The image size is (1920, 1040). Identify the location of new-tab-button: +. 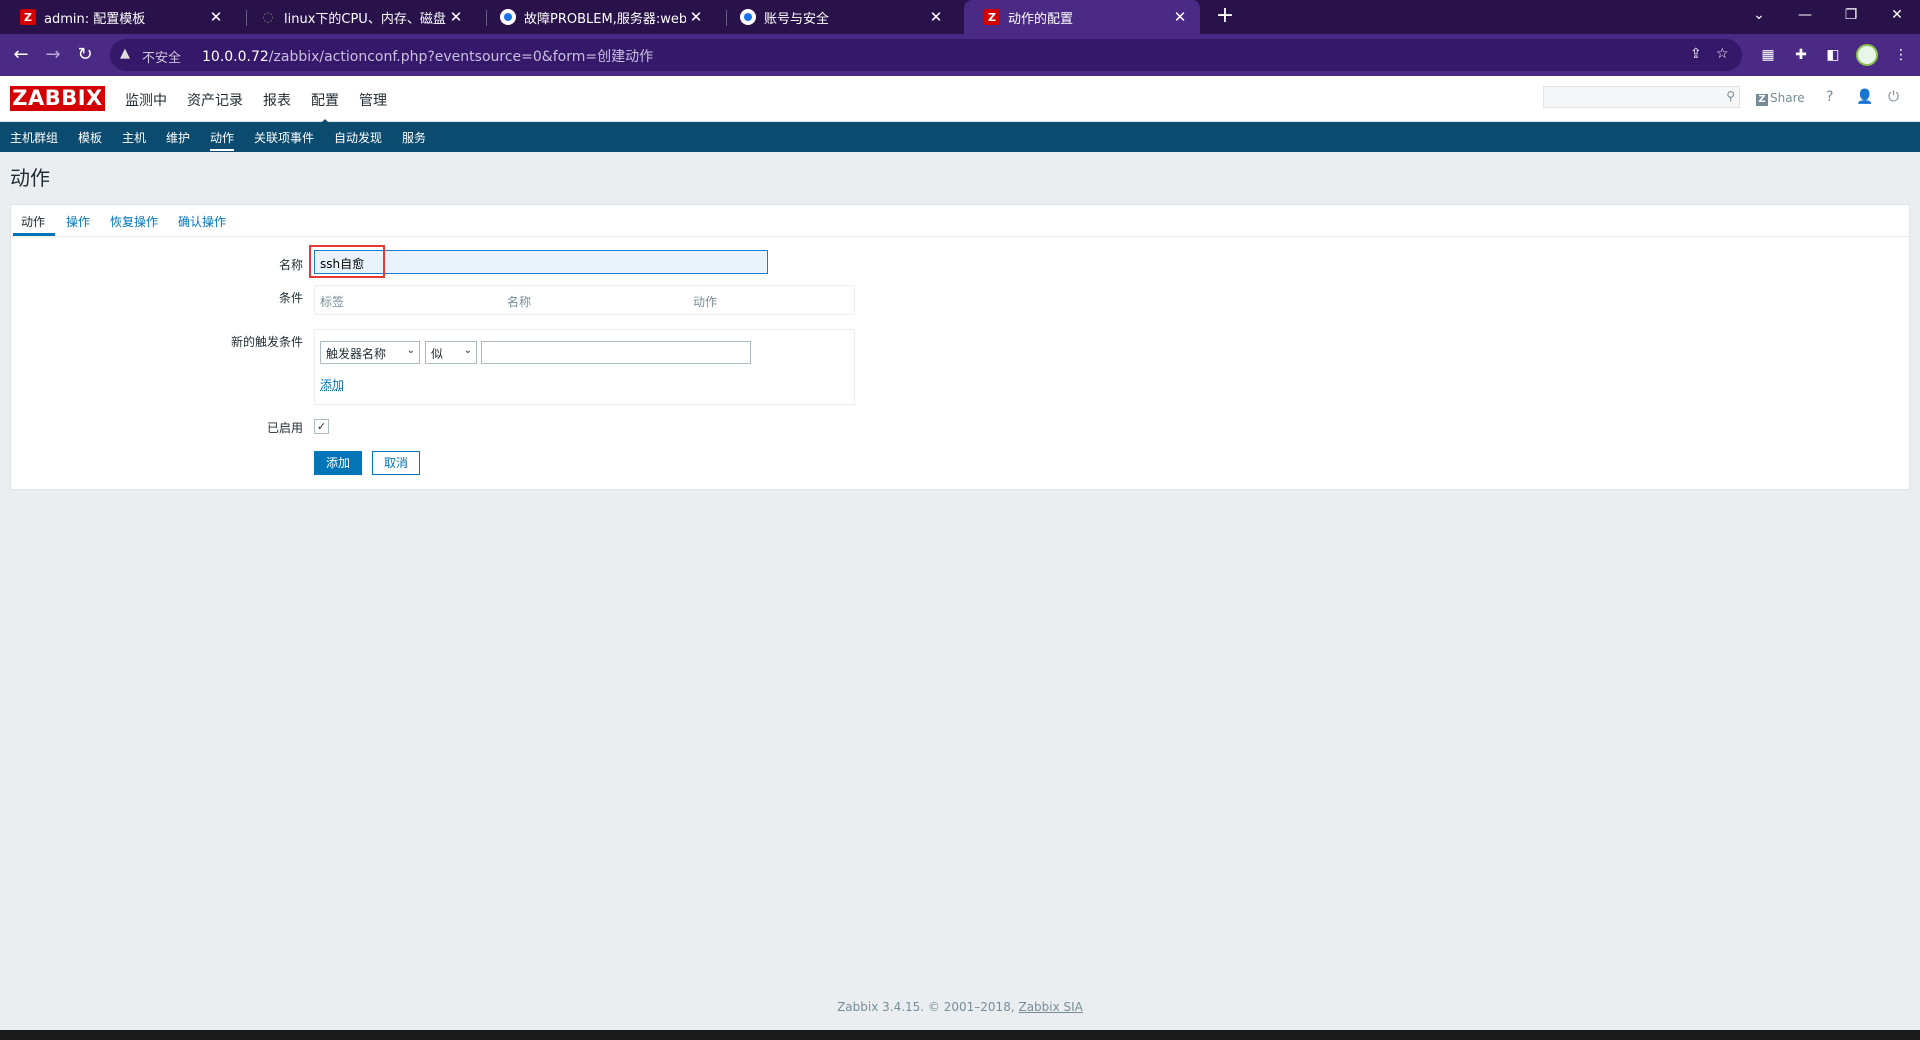
(1225, 17).